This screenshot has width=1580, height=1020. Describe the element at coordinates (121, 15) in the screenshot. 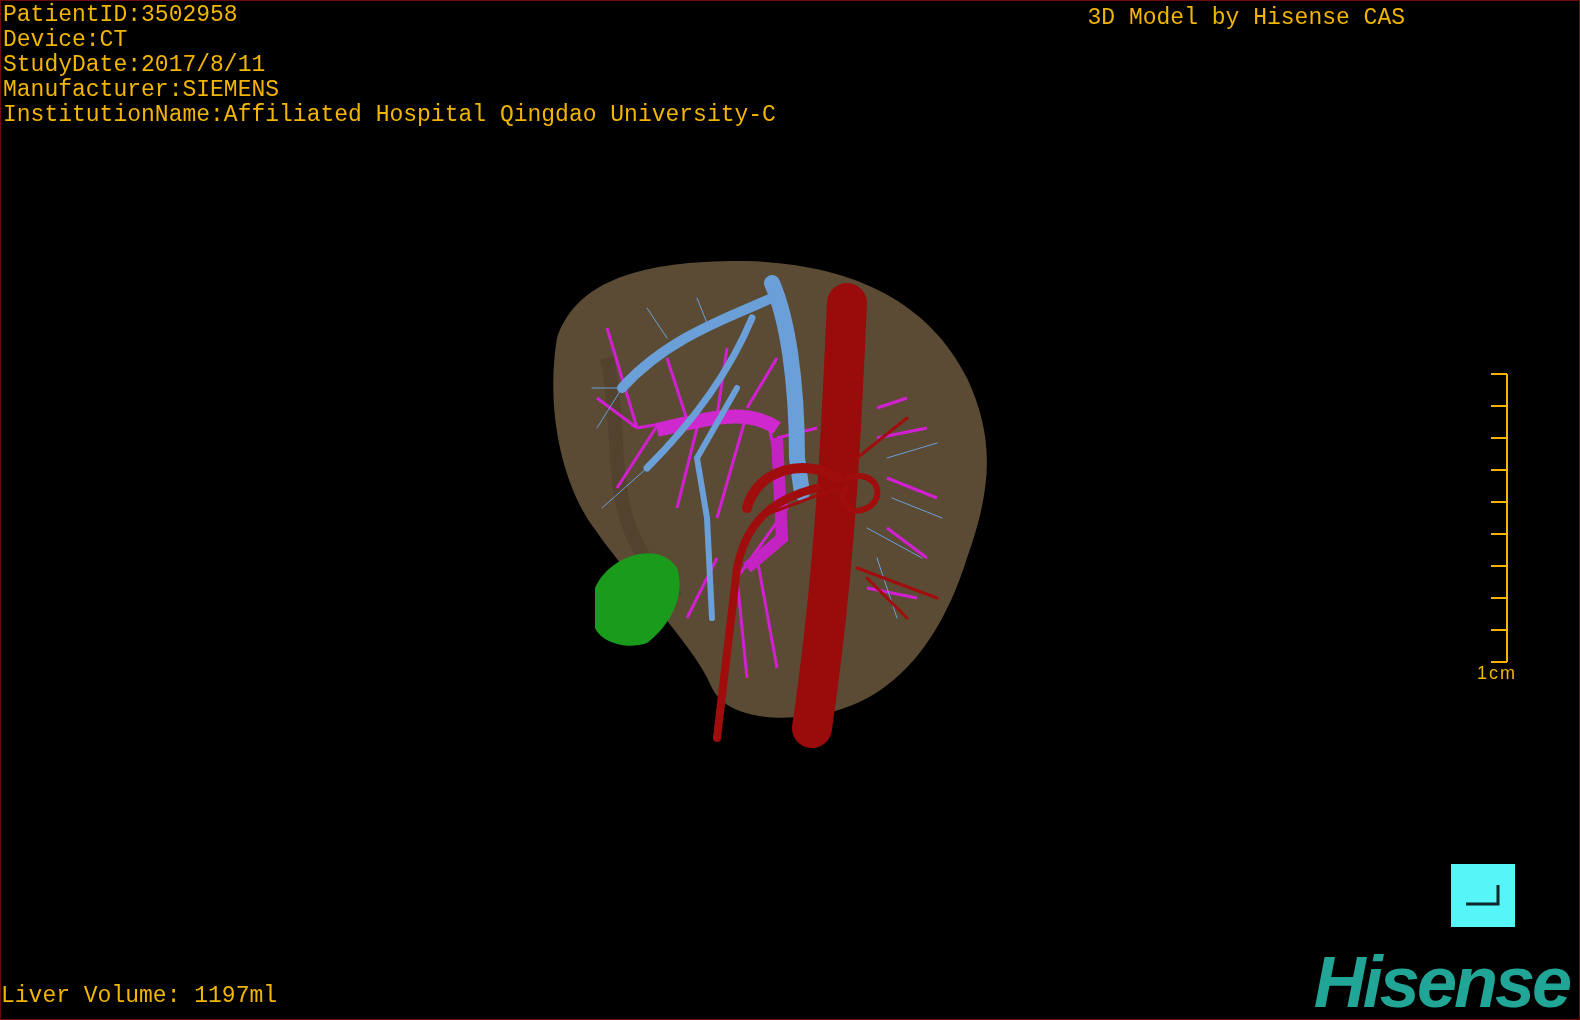

I see `patient-info-text: PatientID:3502958` at that location.